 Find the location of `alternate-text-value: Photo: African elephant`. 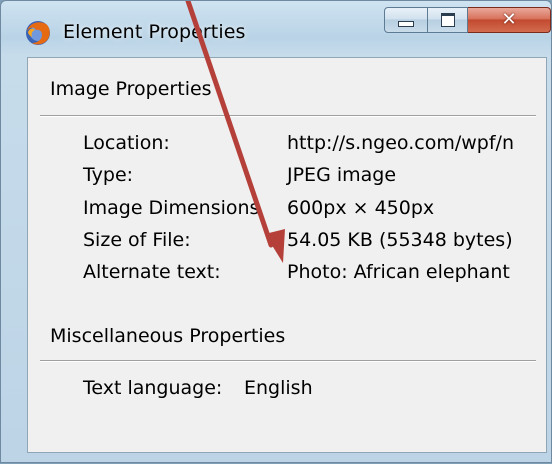

alternate-text-value: Photo: African elephant is located at coordinates (398, 272).